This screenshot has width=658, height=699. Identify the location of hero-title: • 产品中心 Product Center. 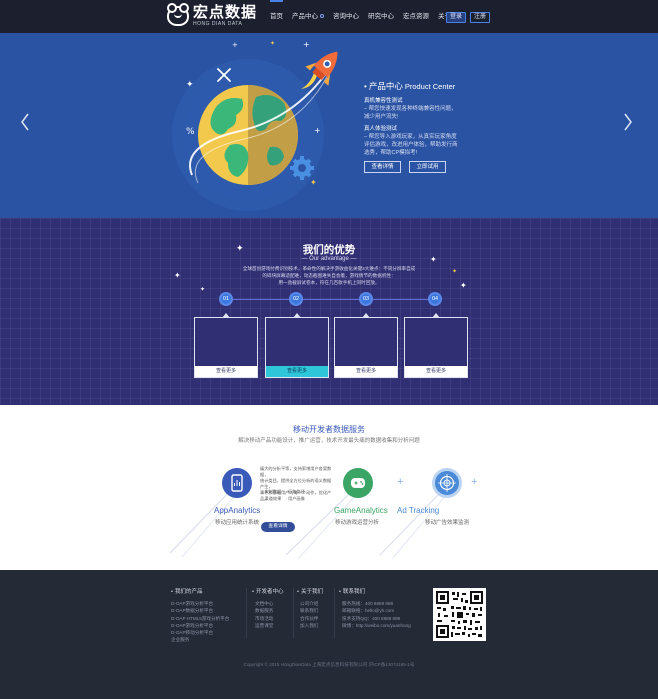
(410, 86).